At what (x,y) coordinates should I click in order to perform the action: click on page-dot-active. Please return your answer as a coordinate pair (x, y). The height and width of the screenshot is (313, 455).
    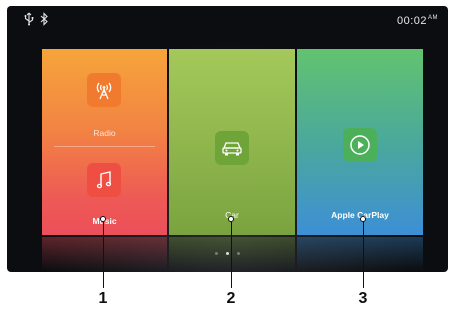
    Looking at the image, I should click on (227, 253).